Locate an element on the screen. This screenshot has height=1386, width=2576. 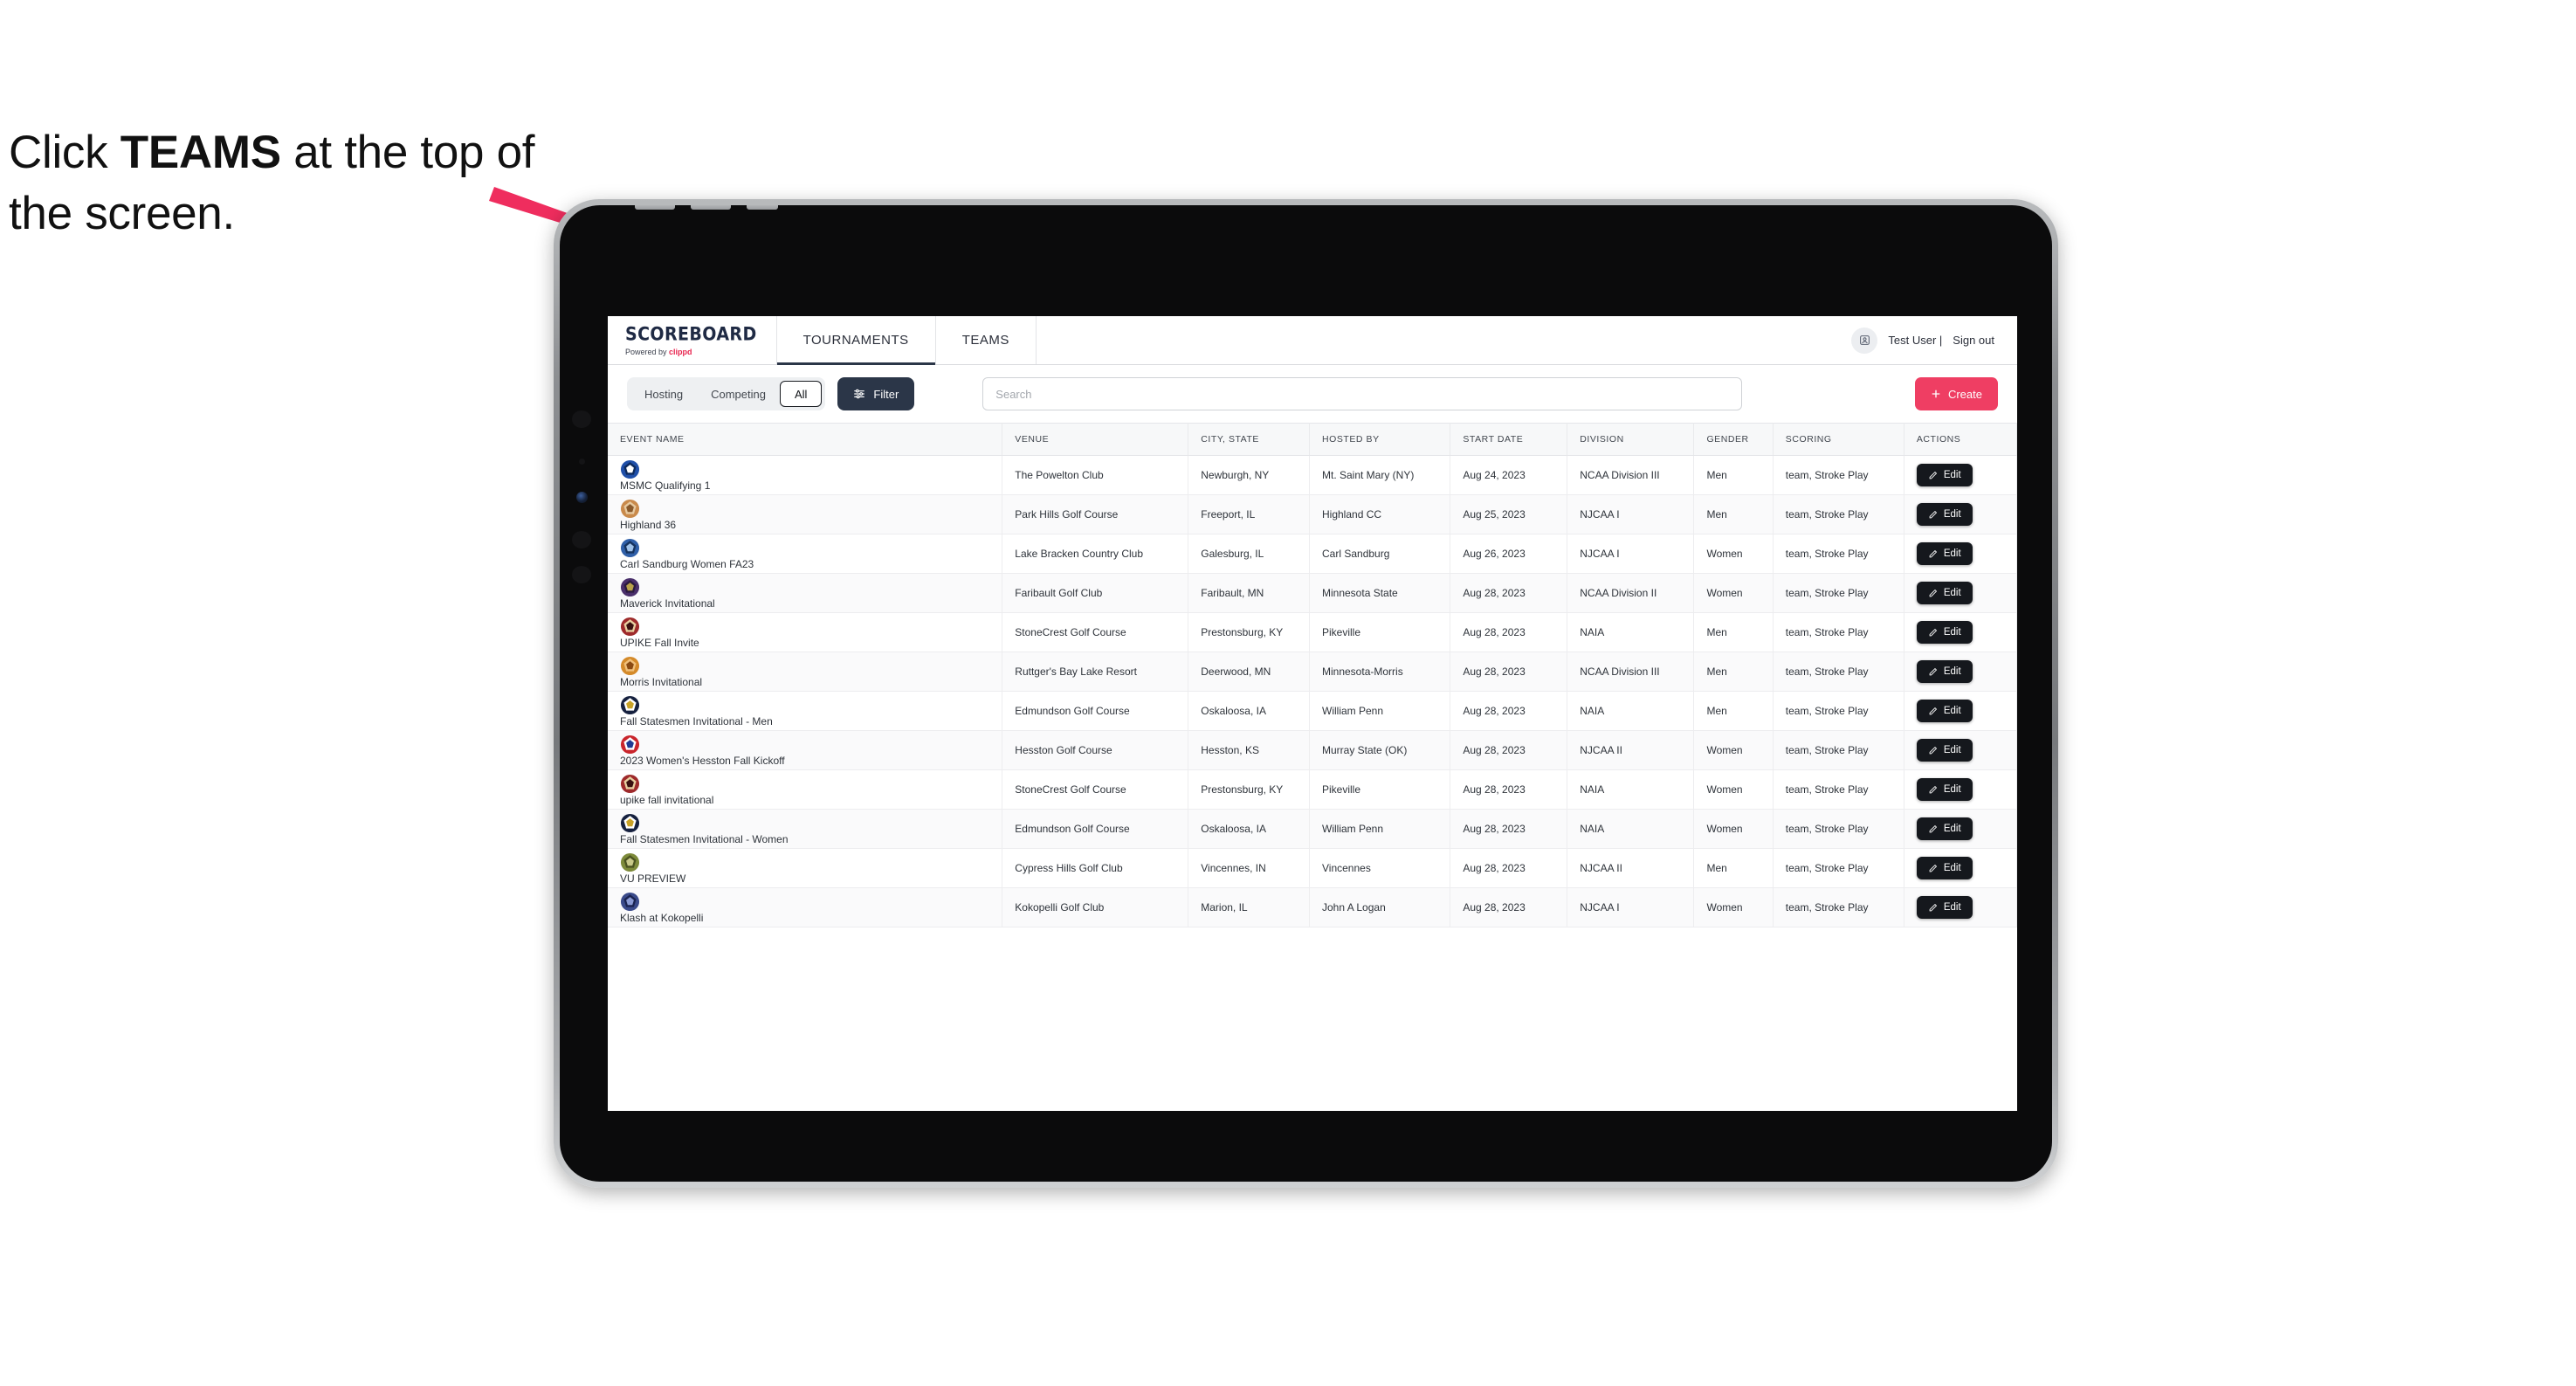
cell-city-state: Prestonsburg, KY is located at coordinates (1249, 632).